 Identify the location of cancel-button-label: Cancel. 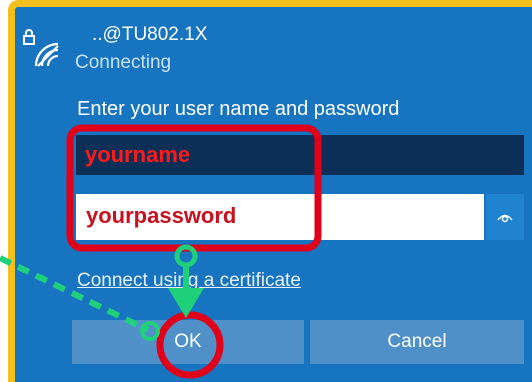
(417, 341).